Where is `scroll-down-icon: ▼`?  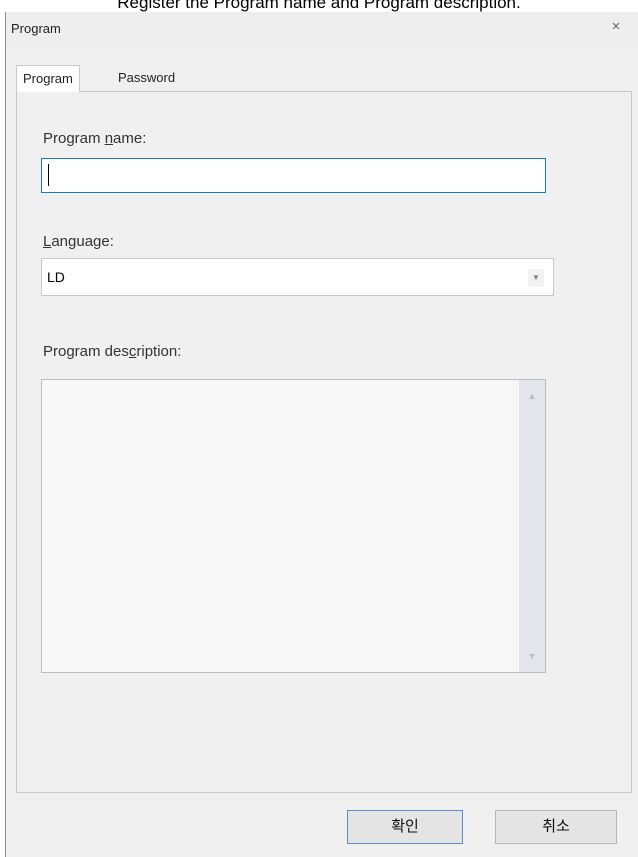
scroll-down-icon: ▼ is located at coordinates (532, 656).